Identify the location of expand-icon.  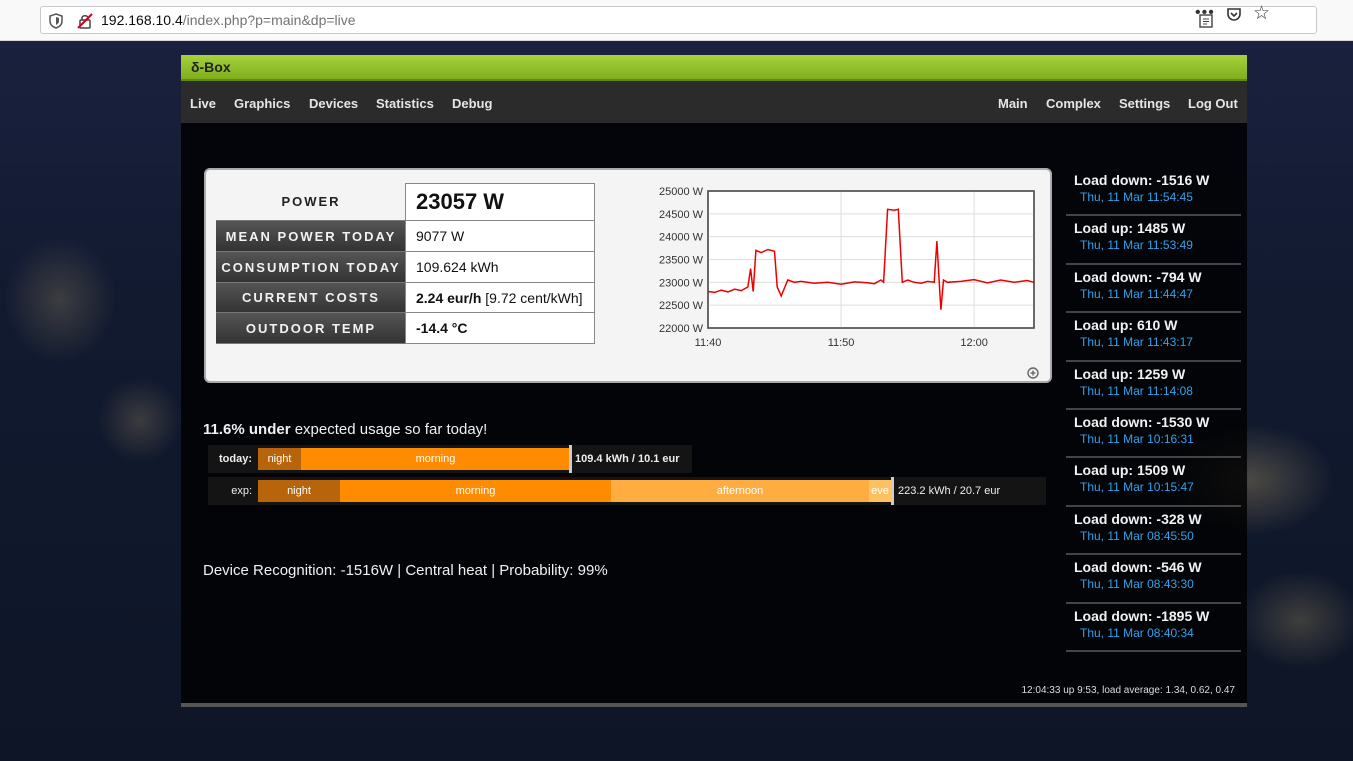
(1033, 373).